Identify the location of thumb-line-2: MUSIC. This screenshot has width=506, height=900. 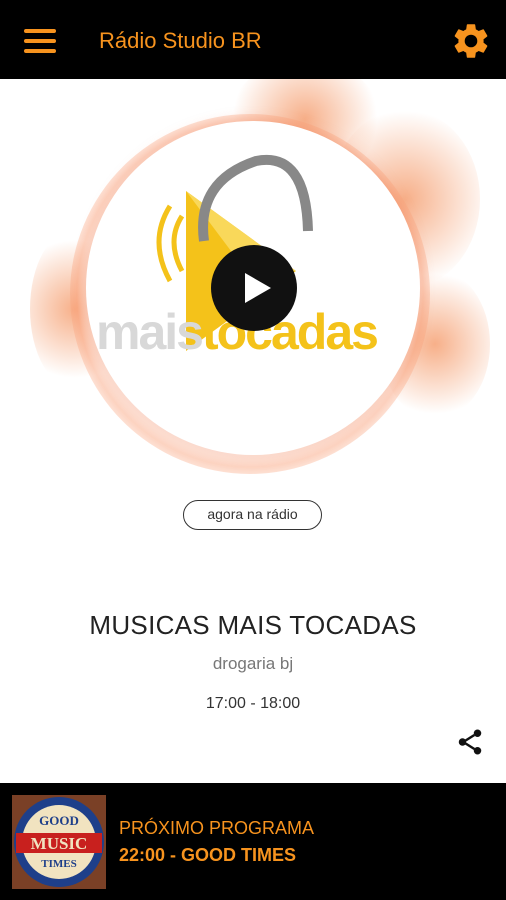
(59, 843).